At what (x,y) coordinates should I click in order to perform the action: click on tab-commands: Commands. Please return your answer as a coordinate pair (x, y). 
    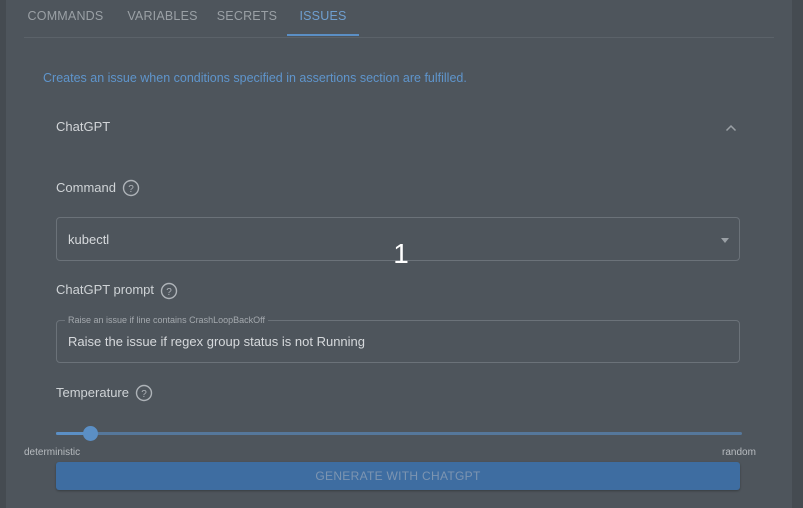
    Looking at the image, I should click on (65, 18).